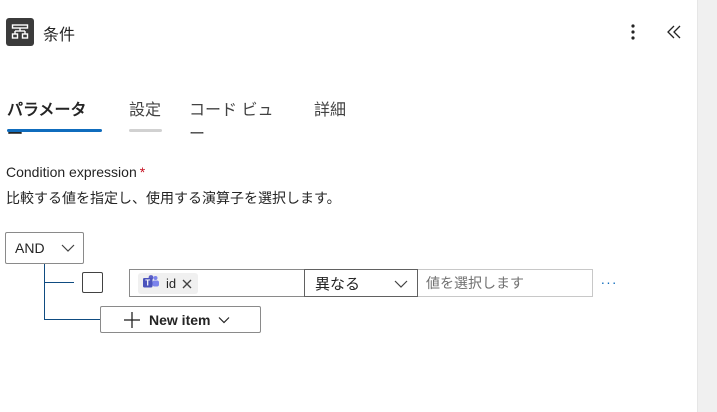 The width and height of the screenshot is (717, 412). Describe the element at coordinates (59, 282) in the screenshot. I see `tree-connector-row` at that location.